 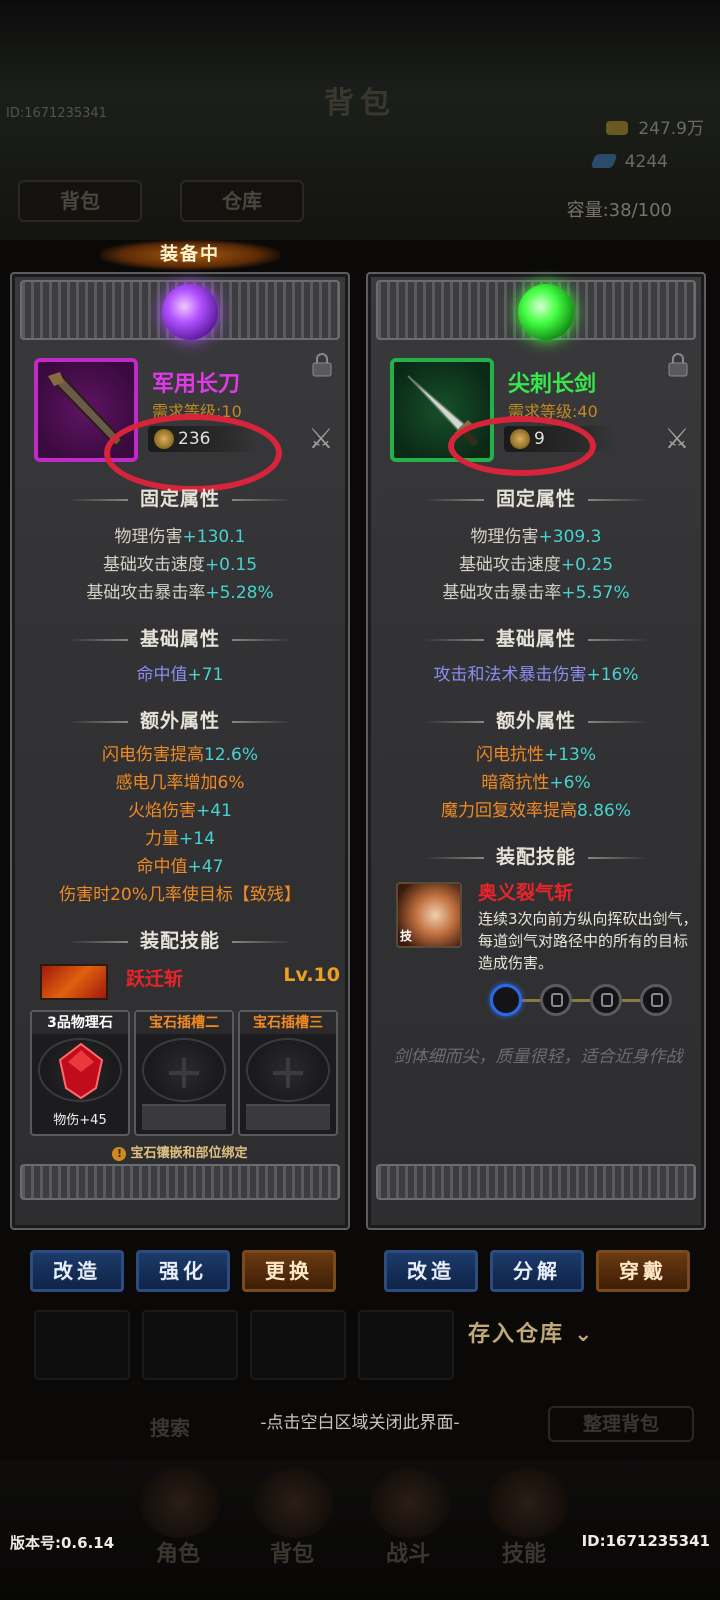 I want to click on bag-capacity: 容量:38/100, so click(x=619, y=210).